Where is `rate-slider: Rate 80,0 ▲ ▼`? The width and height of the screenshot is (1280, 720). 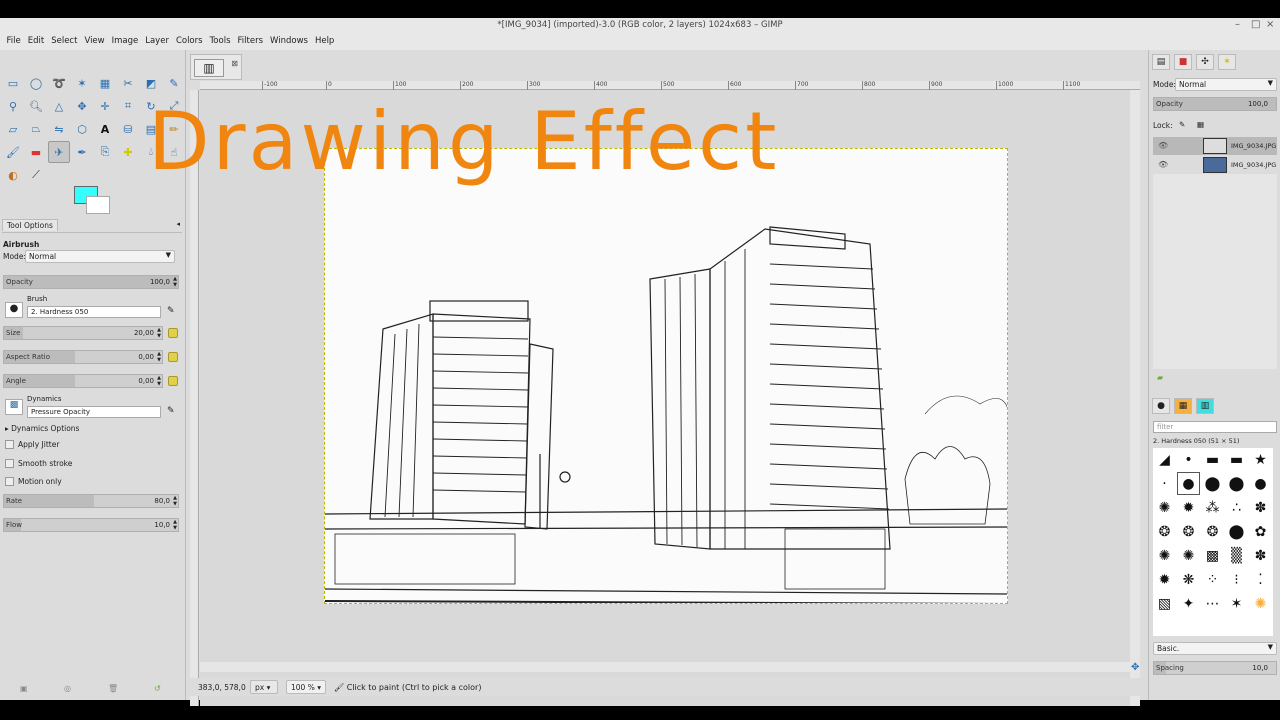 rate-slider: Rate 80,0 ▲ ▼ is located at coordinates (91, 501).